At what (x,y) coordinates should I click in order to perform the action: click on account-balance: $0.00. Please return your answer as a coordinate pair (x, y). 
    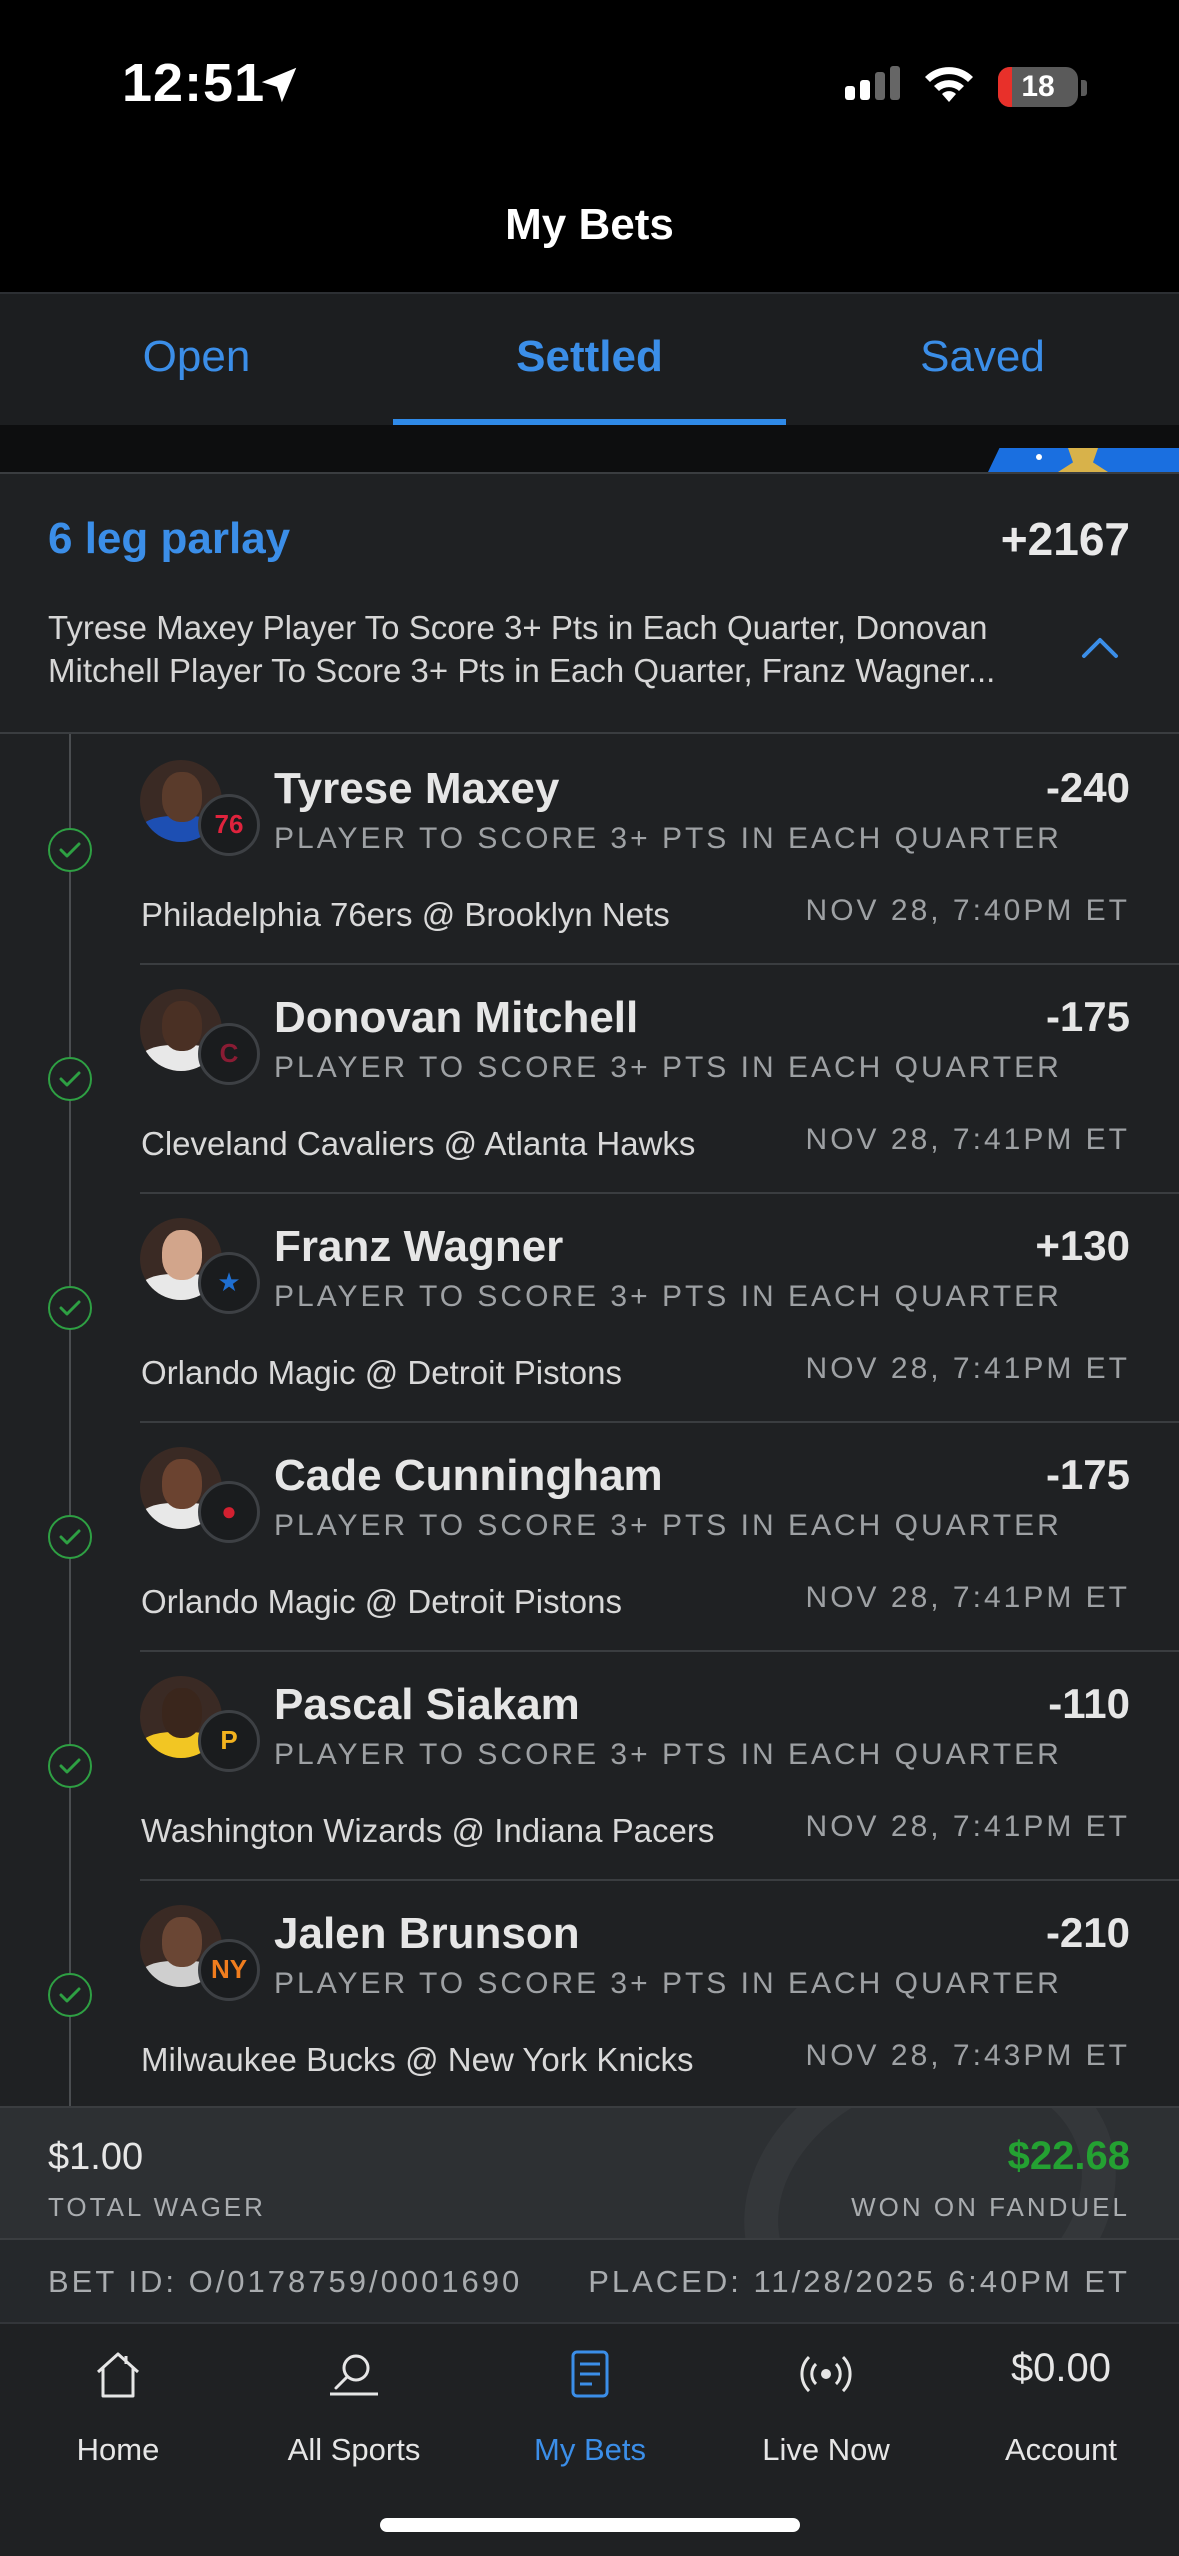
    Looking at the image, I should click on (1061, 2368).